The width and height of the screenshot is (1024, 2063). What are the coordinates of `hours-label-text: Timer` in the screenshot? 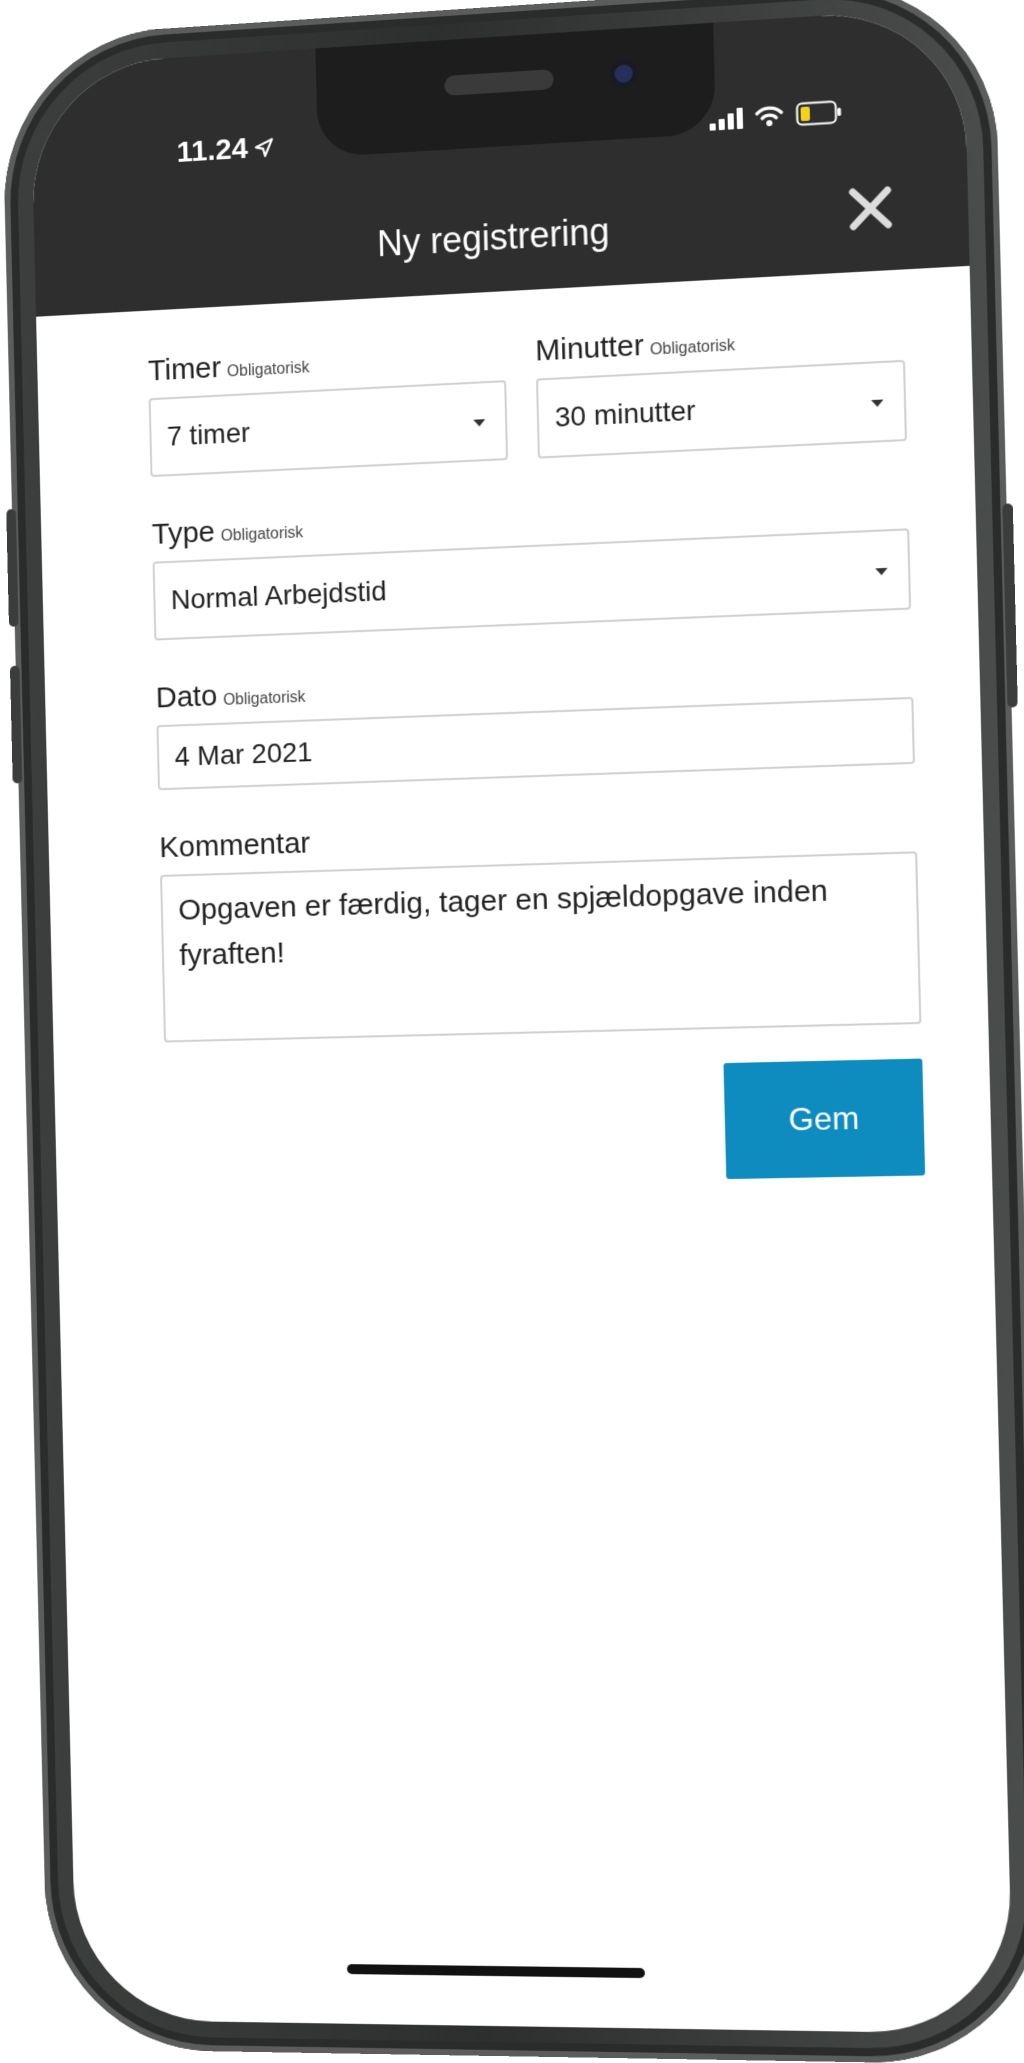 It's located at (184, 369).